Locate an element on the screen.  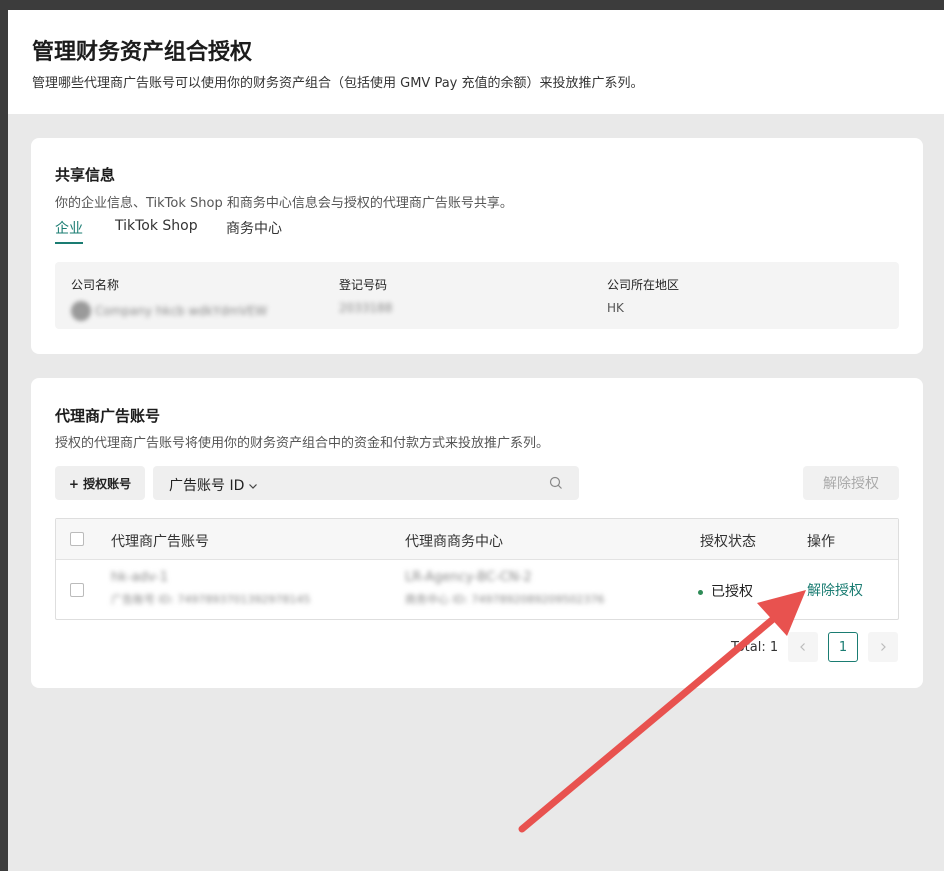
company-region-value: HK is located at coordinates (615, 308).